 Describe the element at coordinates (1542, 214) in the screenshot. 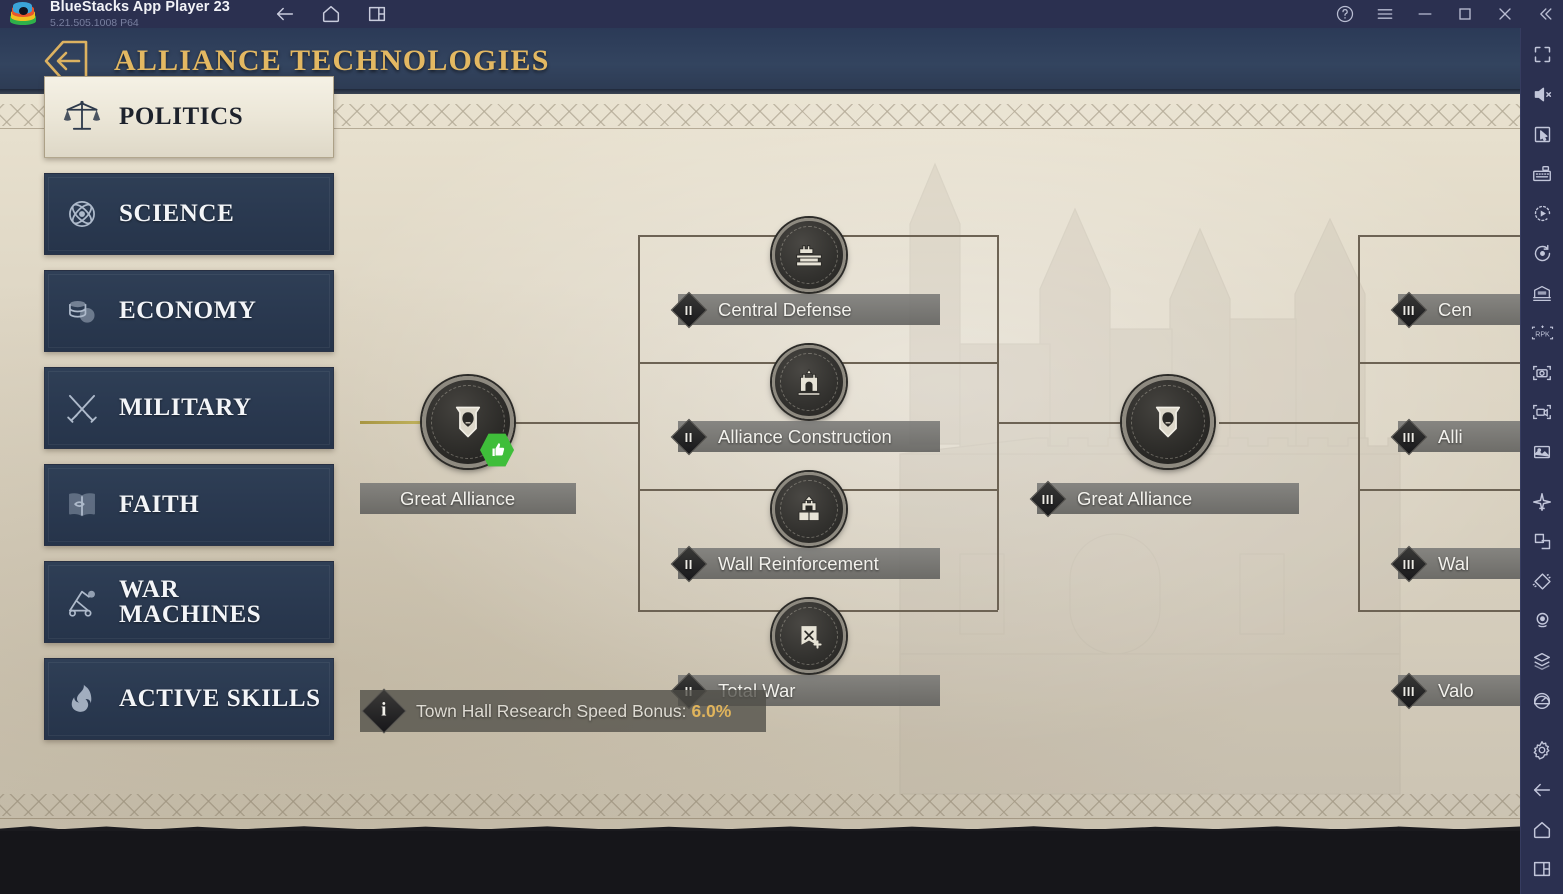

I see `macro-play-icon` at that location.